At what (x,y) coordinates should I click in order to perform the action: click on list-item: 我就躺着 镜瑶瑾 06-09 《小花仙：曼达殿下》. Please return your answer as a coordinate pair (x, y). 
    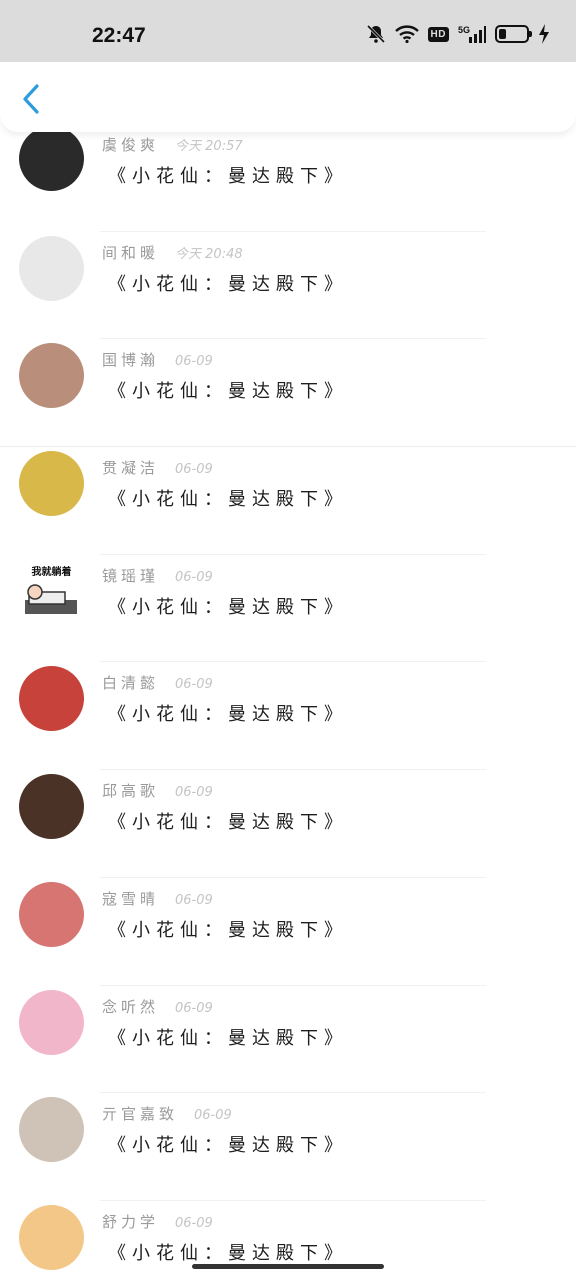
    Looking at the image, I should click on (288, 609).